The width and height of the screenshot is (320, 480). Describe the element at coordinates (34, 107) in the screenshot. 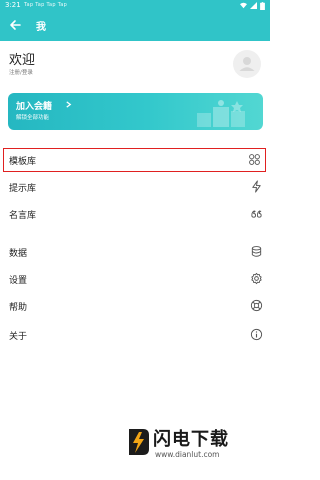

I see `vip-title: 加入会籍` at that location.